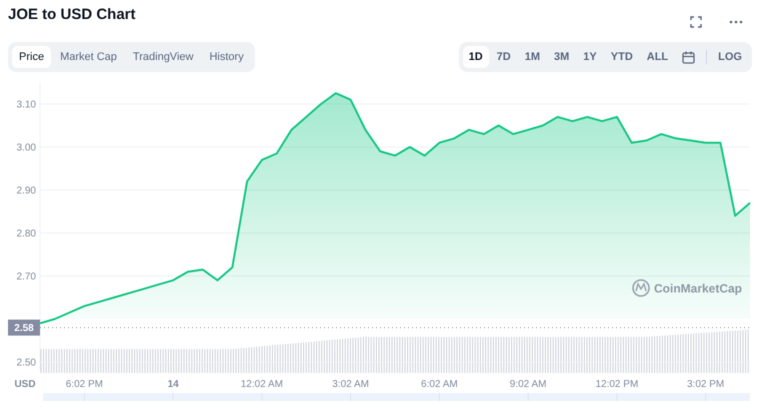 This screenshot has height=411, width=760. What do you see at coordinates (26, 277) in the screenshot?
I see `axis-label: 2.70` at bounding box center [26, 277].